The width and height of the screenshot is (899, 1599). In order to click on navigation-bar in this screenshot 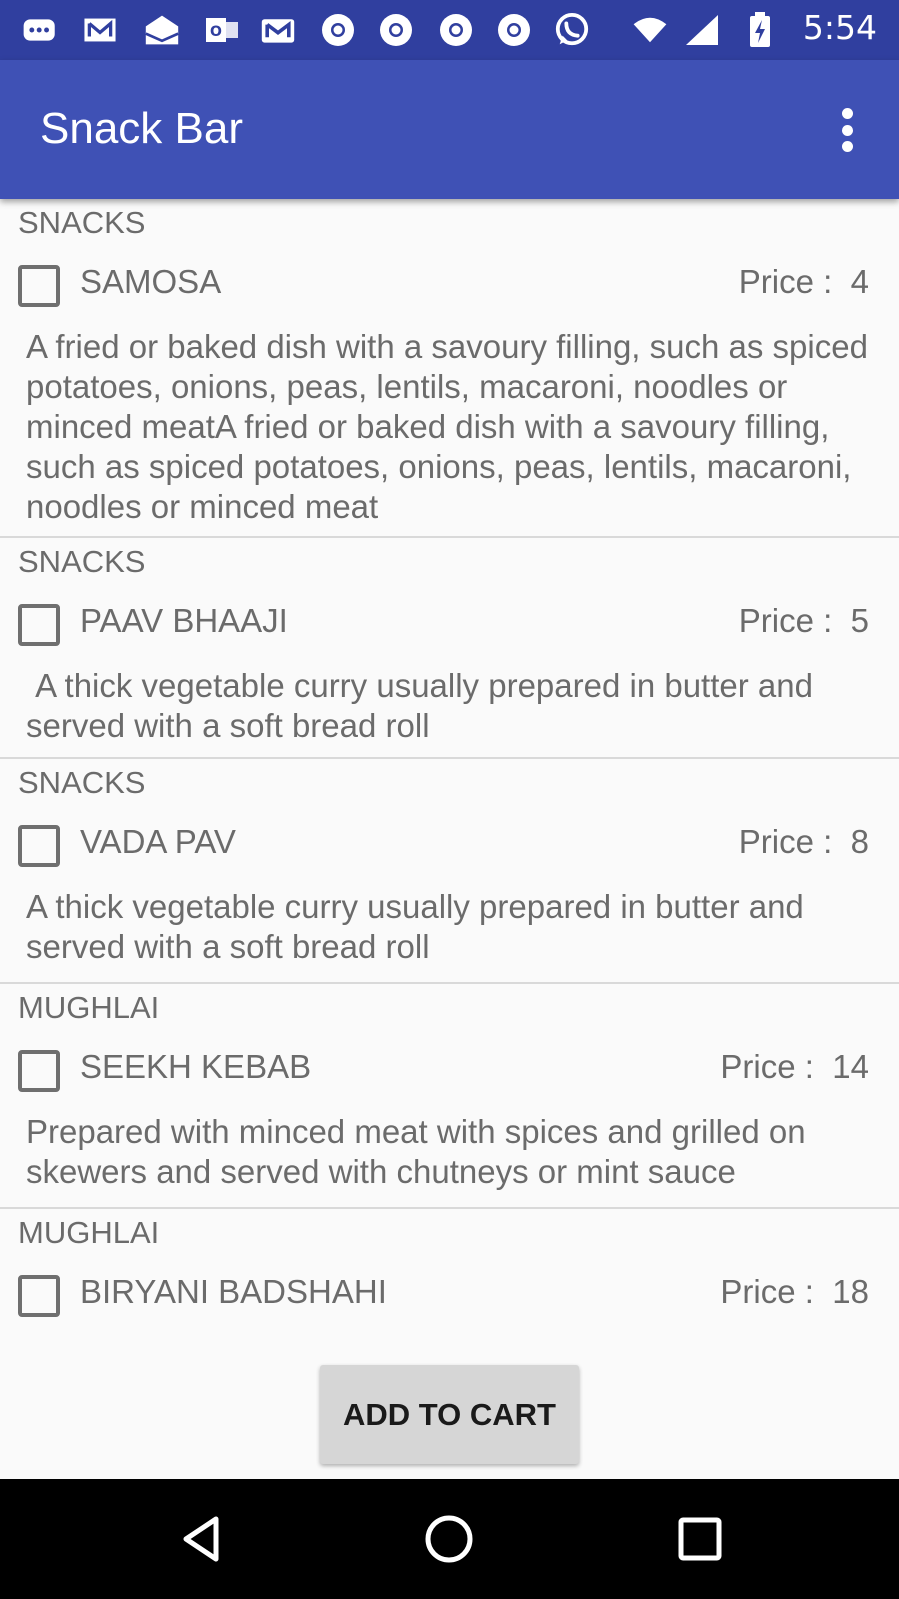, I will do `click(449, 1539)`.